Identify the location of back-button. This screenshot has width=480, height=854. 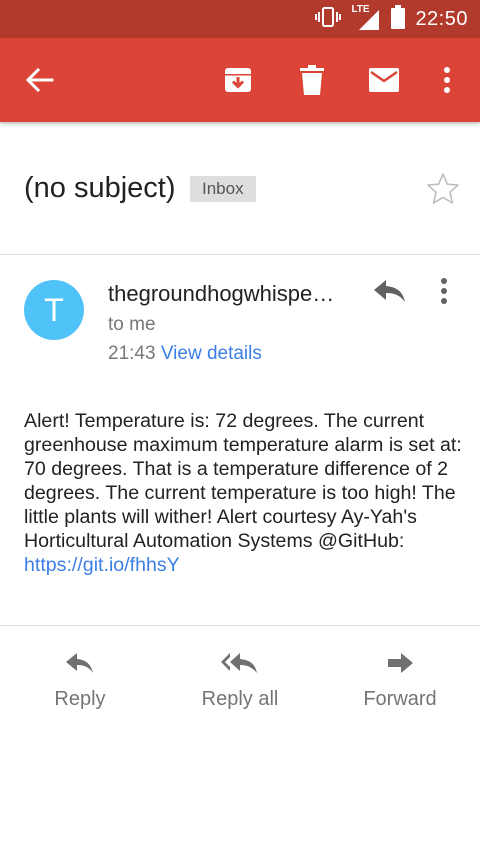
(40, 80).